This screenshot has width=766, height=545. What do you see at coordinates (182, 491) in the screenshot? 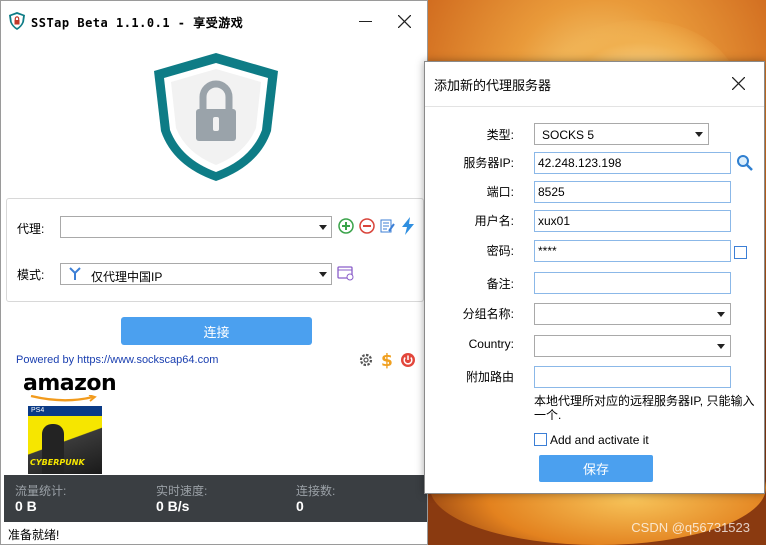
I see `speed-label: 实时速度:` at bounding box center [182, 491].